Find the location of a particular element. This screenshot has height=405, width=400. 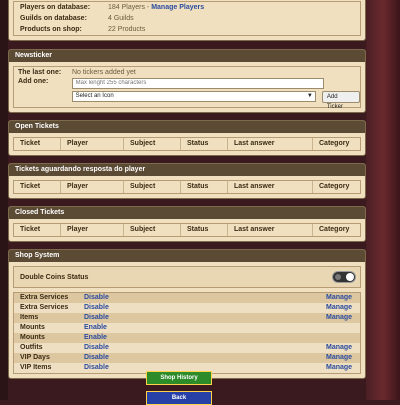

service-row: Outfits Disable Manage is located at coordinates (187, 348).